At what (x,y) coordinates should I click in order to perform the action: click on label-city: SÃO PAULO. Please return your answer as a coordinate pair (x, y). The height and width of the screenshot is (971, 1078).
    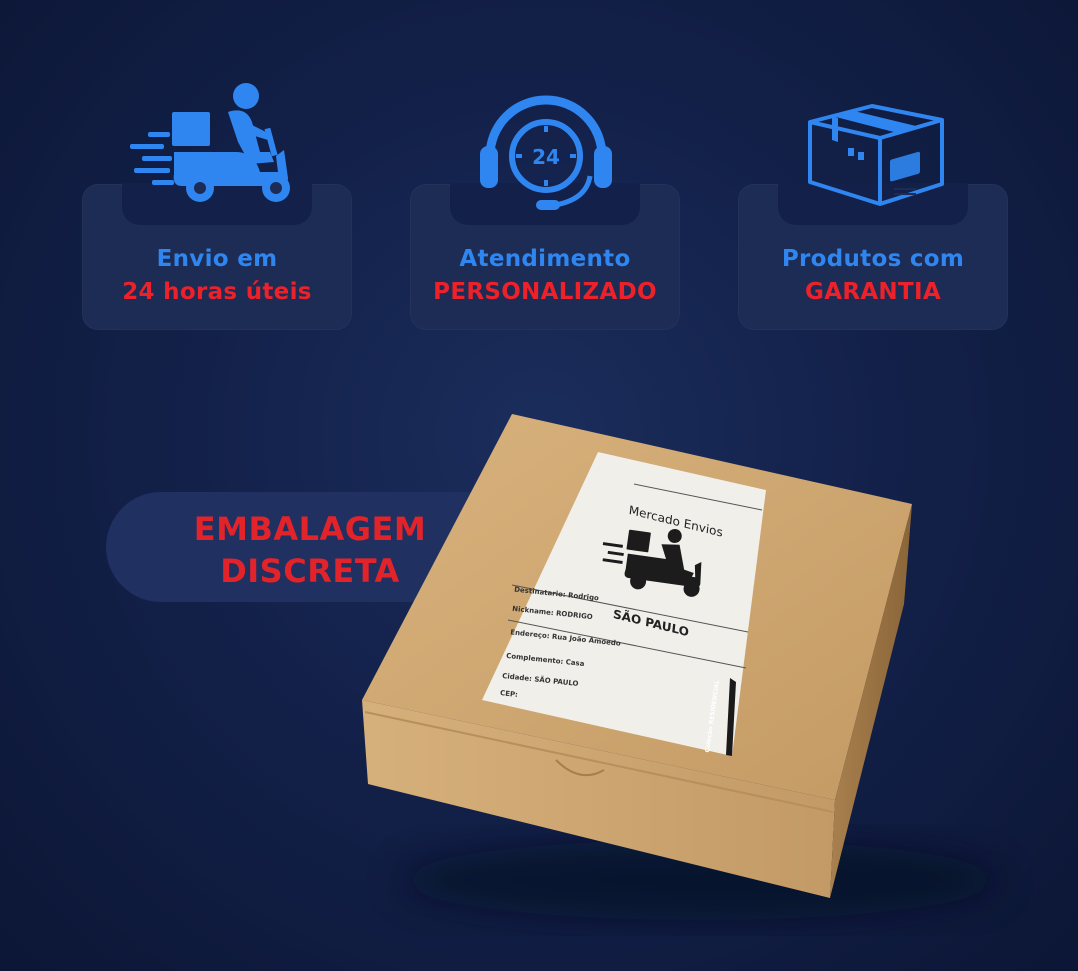
    Looking at the image, I should click on (651, 623).